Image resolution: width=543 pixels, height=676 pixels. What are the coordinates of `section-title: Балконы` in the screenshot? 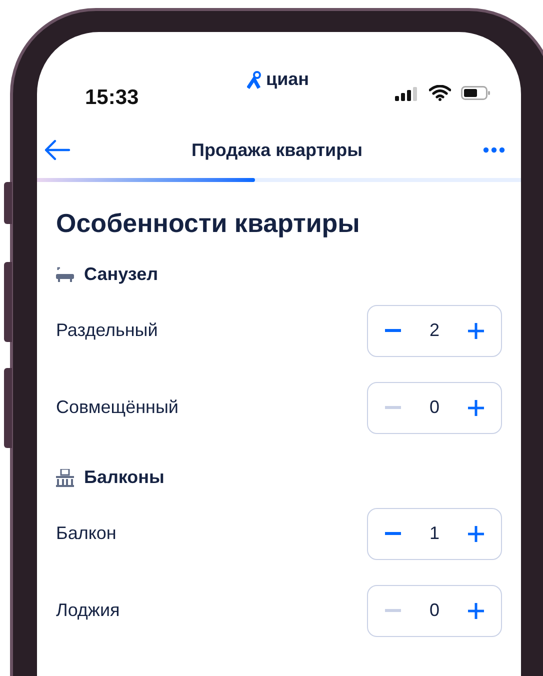 It's located at (124, 477).